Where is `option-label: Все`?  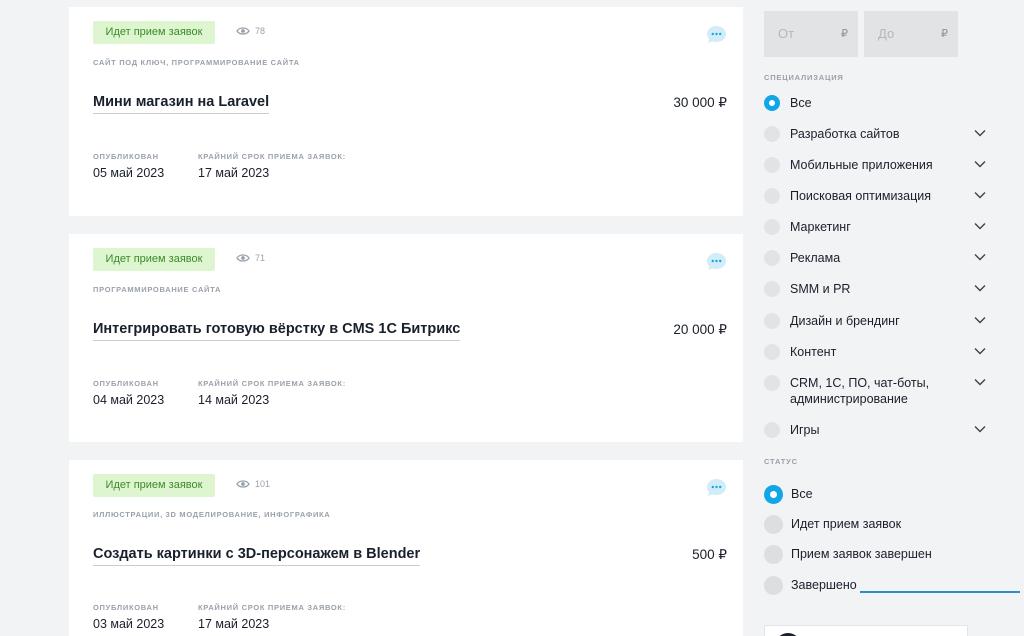 option-label: Все is located at coordinates (801, 103).